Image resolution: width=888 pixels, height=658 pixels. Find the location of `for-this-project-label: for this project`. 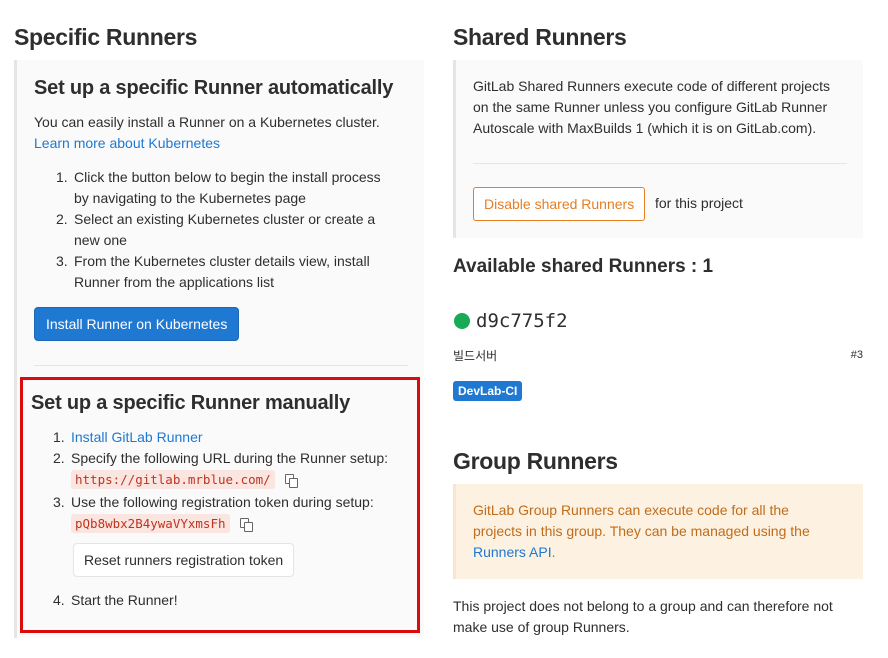

for-this-project-label: for this project is located at coordinates (699, 203).